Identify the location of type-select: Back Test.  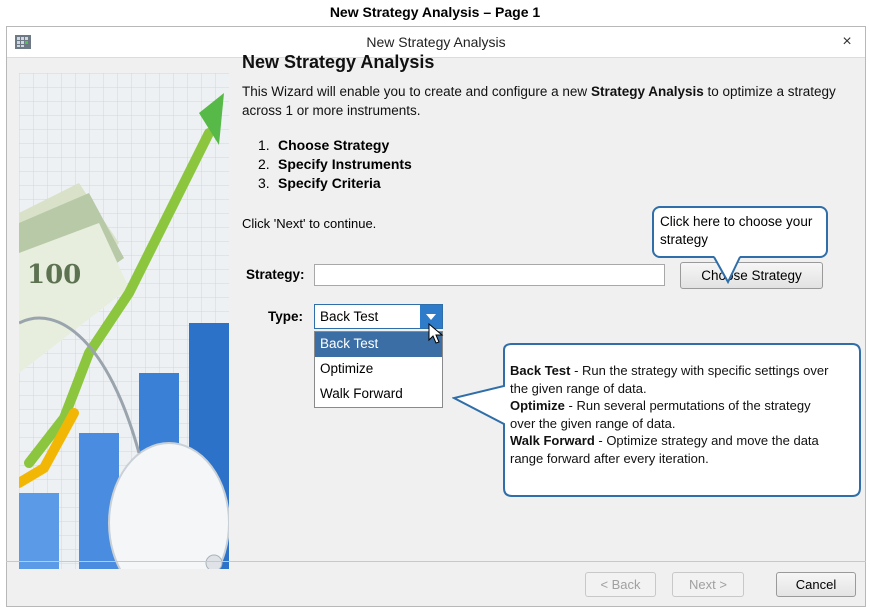
(378, 316).